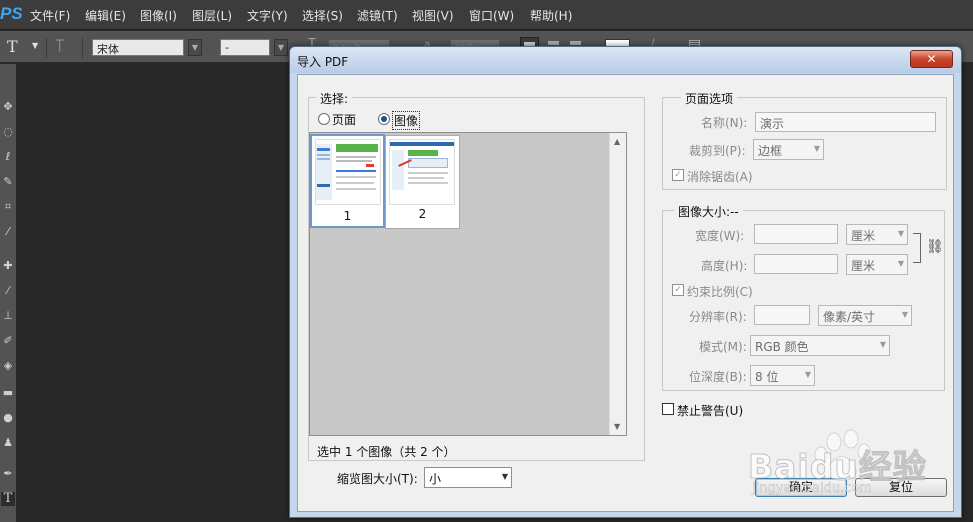 This screenshot has height=522, width=973. What do you see at coordinates (709, 98) in the screenshot?
I see `page-options-legend: 页面选项` at bounding box center [709, 98].